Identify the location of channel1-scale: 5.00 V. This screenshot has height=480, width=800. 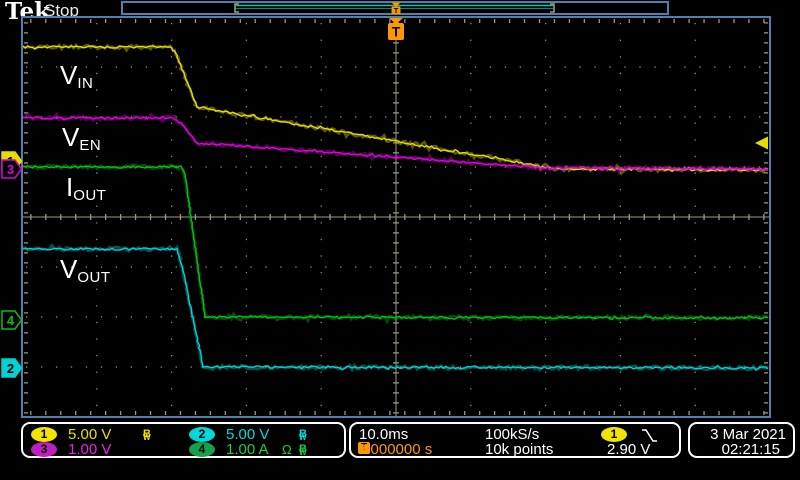
(90, 434).